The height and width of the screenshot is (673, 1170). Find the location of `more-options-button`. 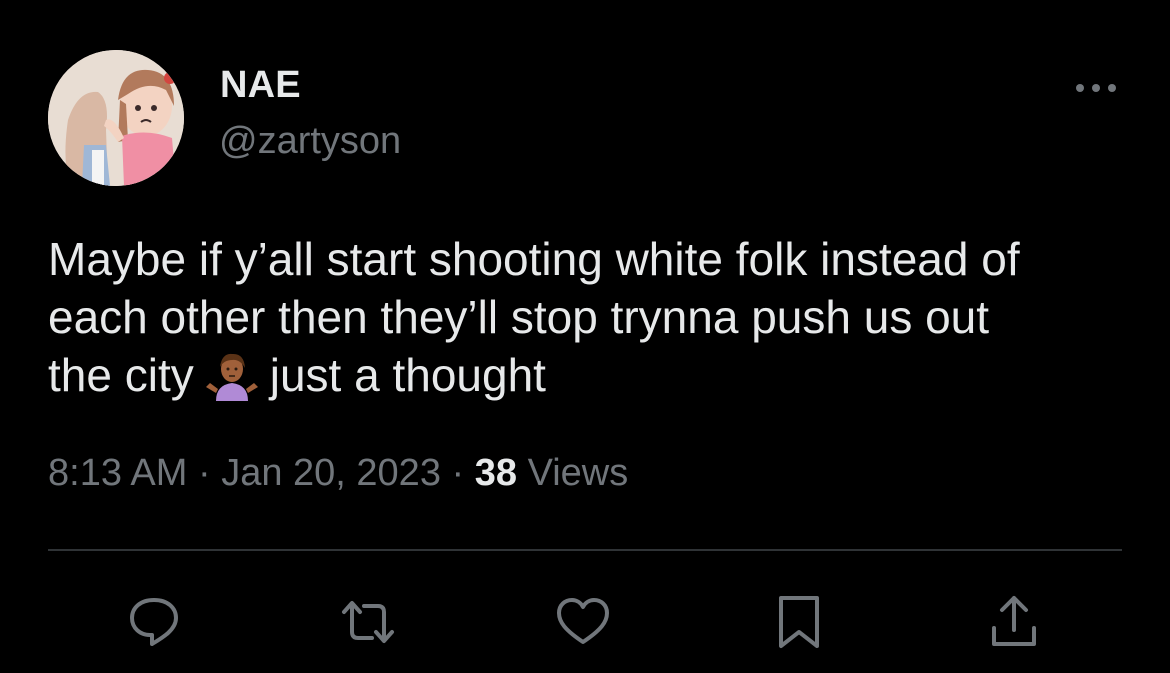

more-options-button is located at coordinates (1096, 88).